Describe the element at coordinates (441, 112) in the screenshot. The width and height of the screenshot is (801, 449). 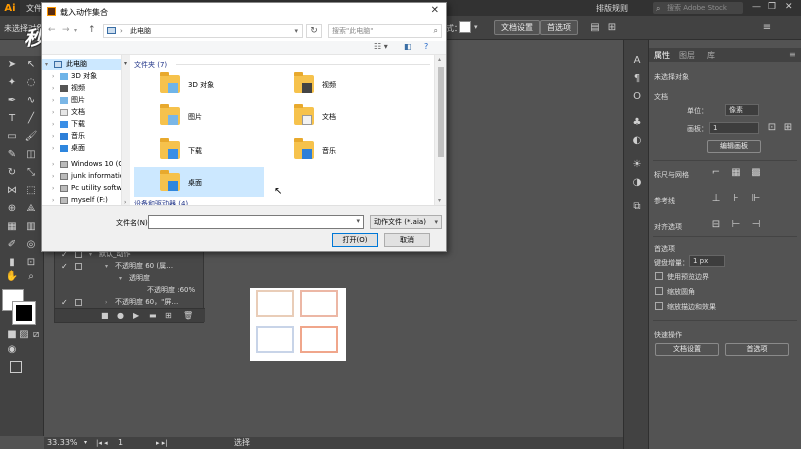
I see `scrollbar-thumb` at that location.